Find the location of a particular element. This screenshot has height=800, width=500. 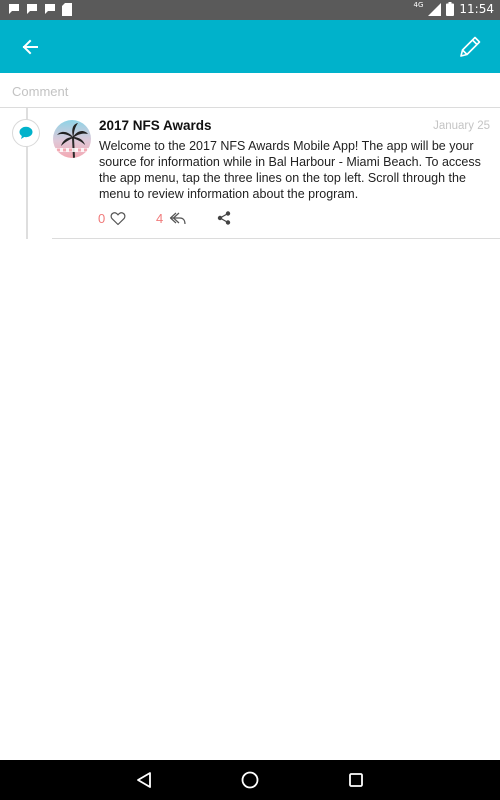

comment-box is located at coordinates (250, 90).